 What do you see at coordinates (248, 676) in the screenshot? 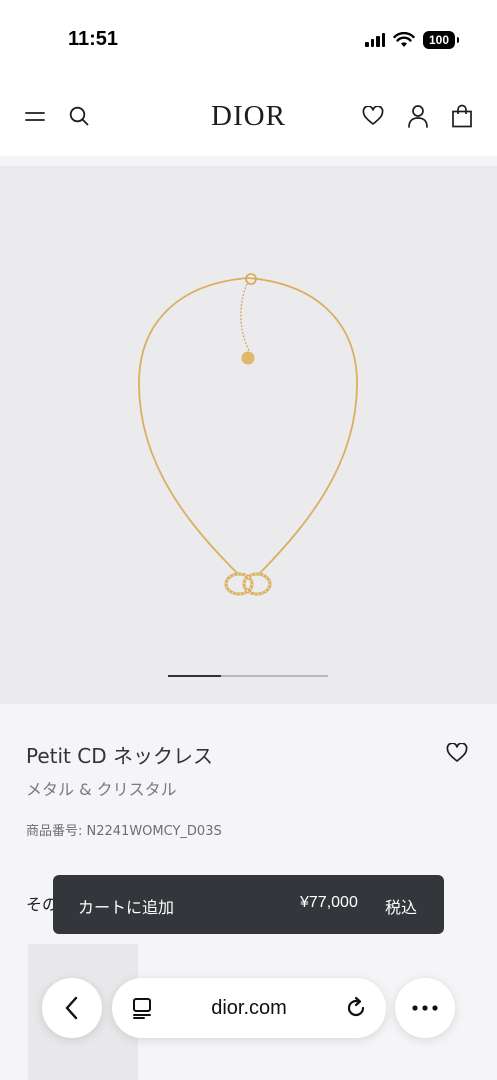
I see `image-carousel-indicator` at bounding box center [248, 676].